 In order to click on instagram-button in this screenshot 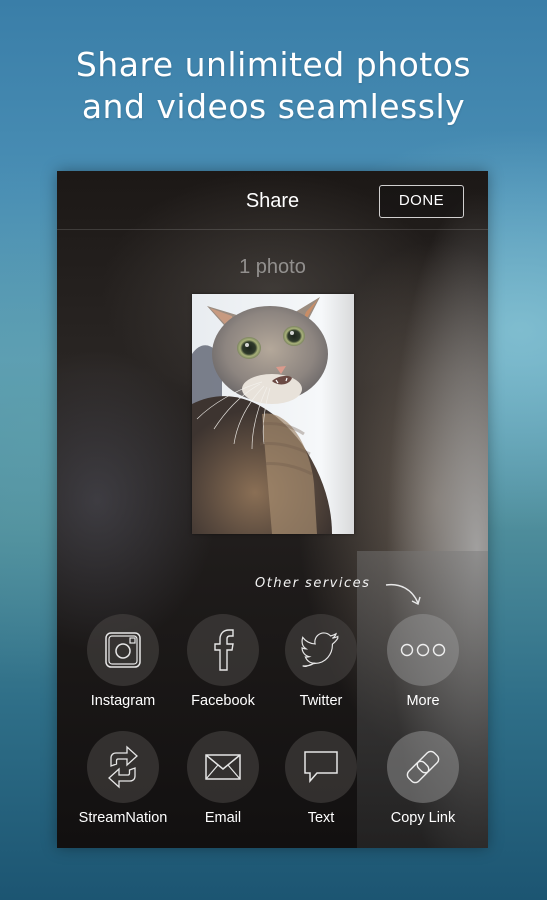, I will do `click(123, 650)`.